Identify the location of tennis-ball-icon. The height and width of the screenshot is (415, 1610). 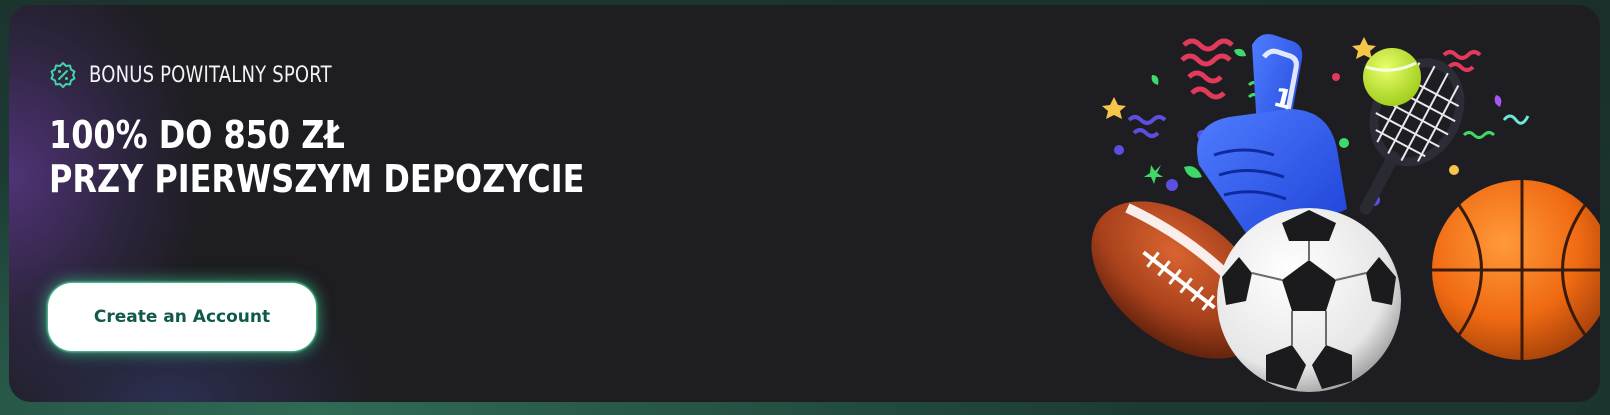
(1392, 77).